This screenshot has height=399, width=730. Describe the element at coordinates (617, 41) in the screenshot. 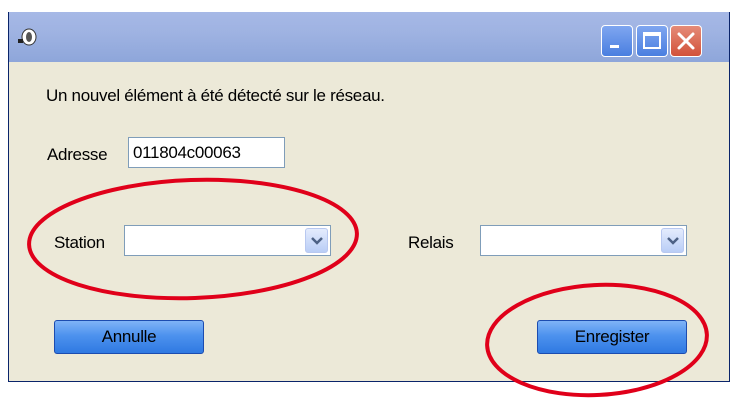

I see `minimize-button` at that location.